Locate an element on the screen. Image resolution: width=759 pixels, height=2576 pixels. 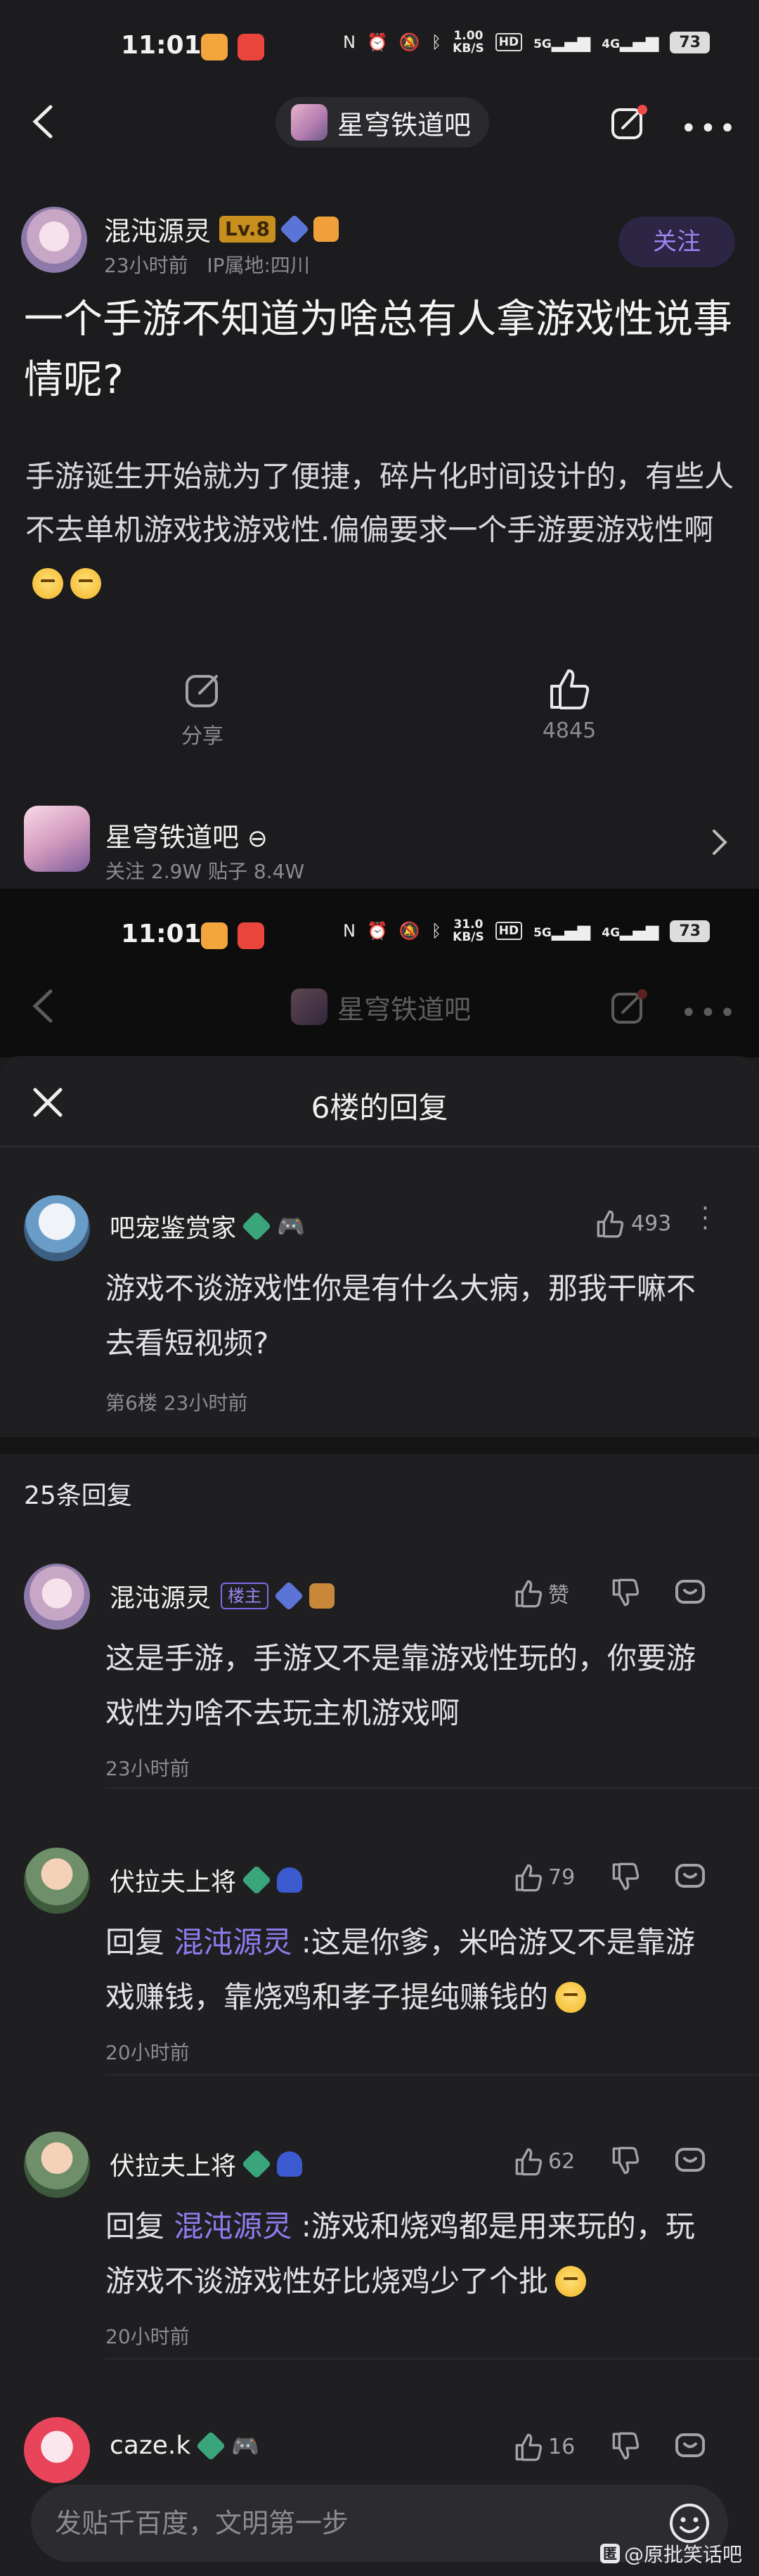
like-count: 62 is located at coordinates (562, 2161).